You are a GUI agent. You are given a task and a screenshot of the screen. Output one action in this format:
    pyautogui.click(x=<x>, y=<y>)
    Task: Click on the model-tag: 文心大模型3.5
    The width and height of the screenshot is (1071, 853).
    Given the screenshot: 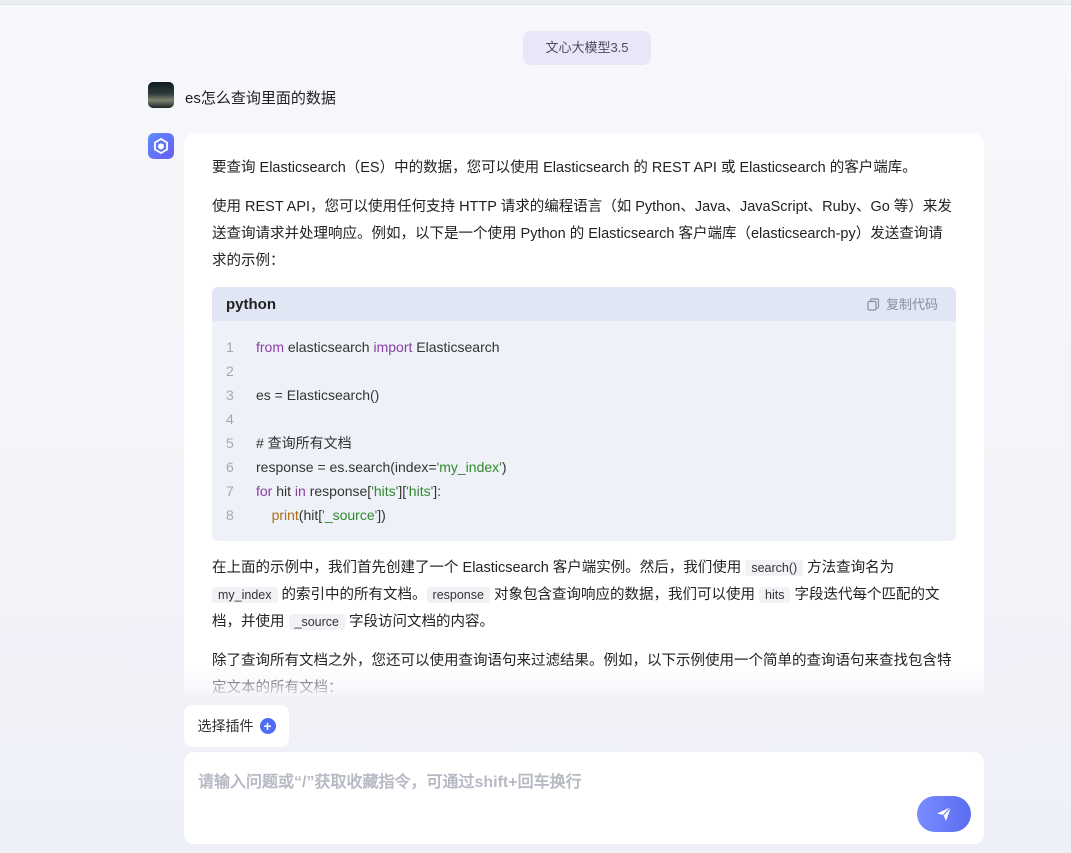 What is the action you would take?
    pyautogui.click(x=587, y=48)
    